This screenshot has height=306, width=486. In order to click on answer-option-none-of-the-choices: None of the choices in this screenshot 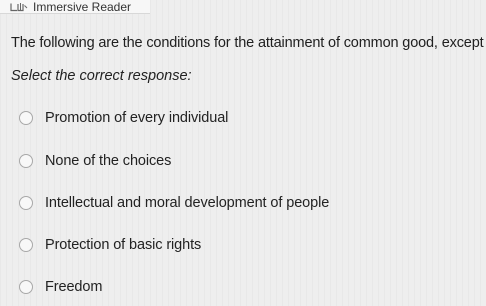, I will do `click(244, 161)`.